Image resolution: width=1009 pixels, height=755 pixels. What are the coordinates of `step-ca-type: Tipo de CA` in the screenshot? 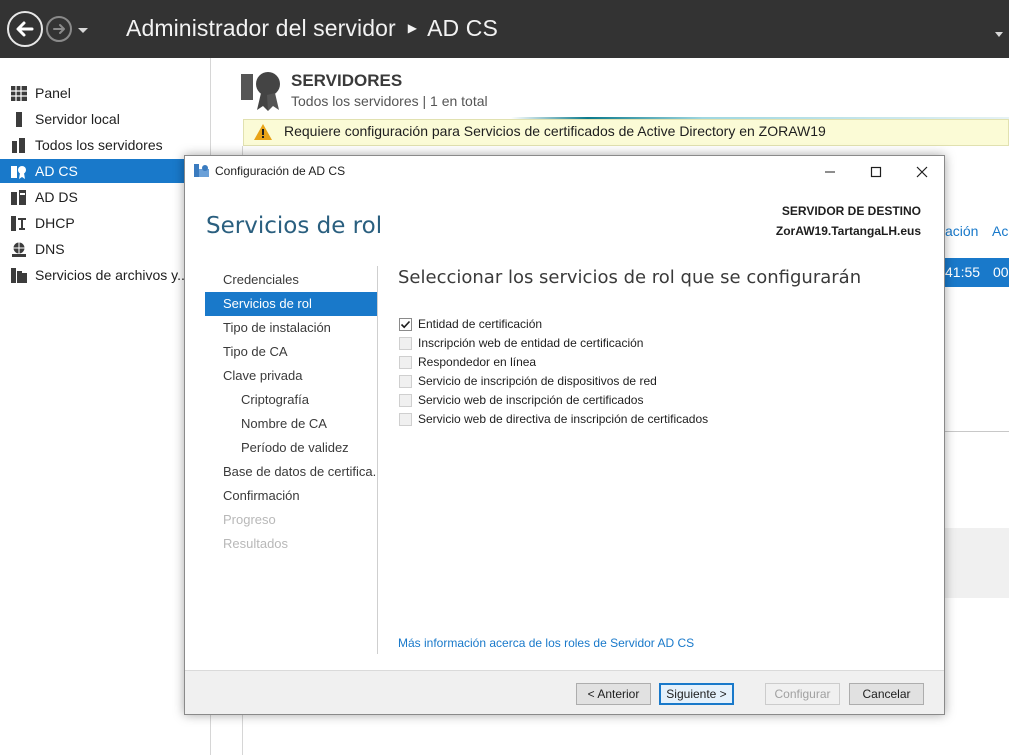 It's located at (291, 352).